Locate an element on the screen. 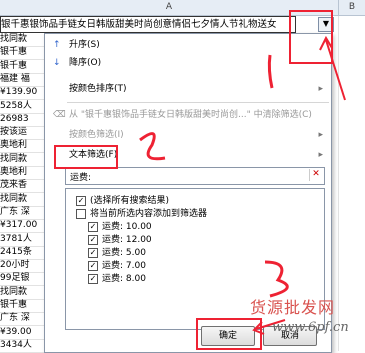 The width and height of the screenshot is (365, 353). highlight-box-ok-button is located at coordinates (229, 334).